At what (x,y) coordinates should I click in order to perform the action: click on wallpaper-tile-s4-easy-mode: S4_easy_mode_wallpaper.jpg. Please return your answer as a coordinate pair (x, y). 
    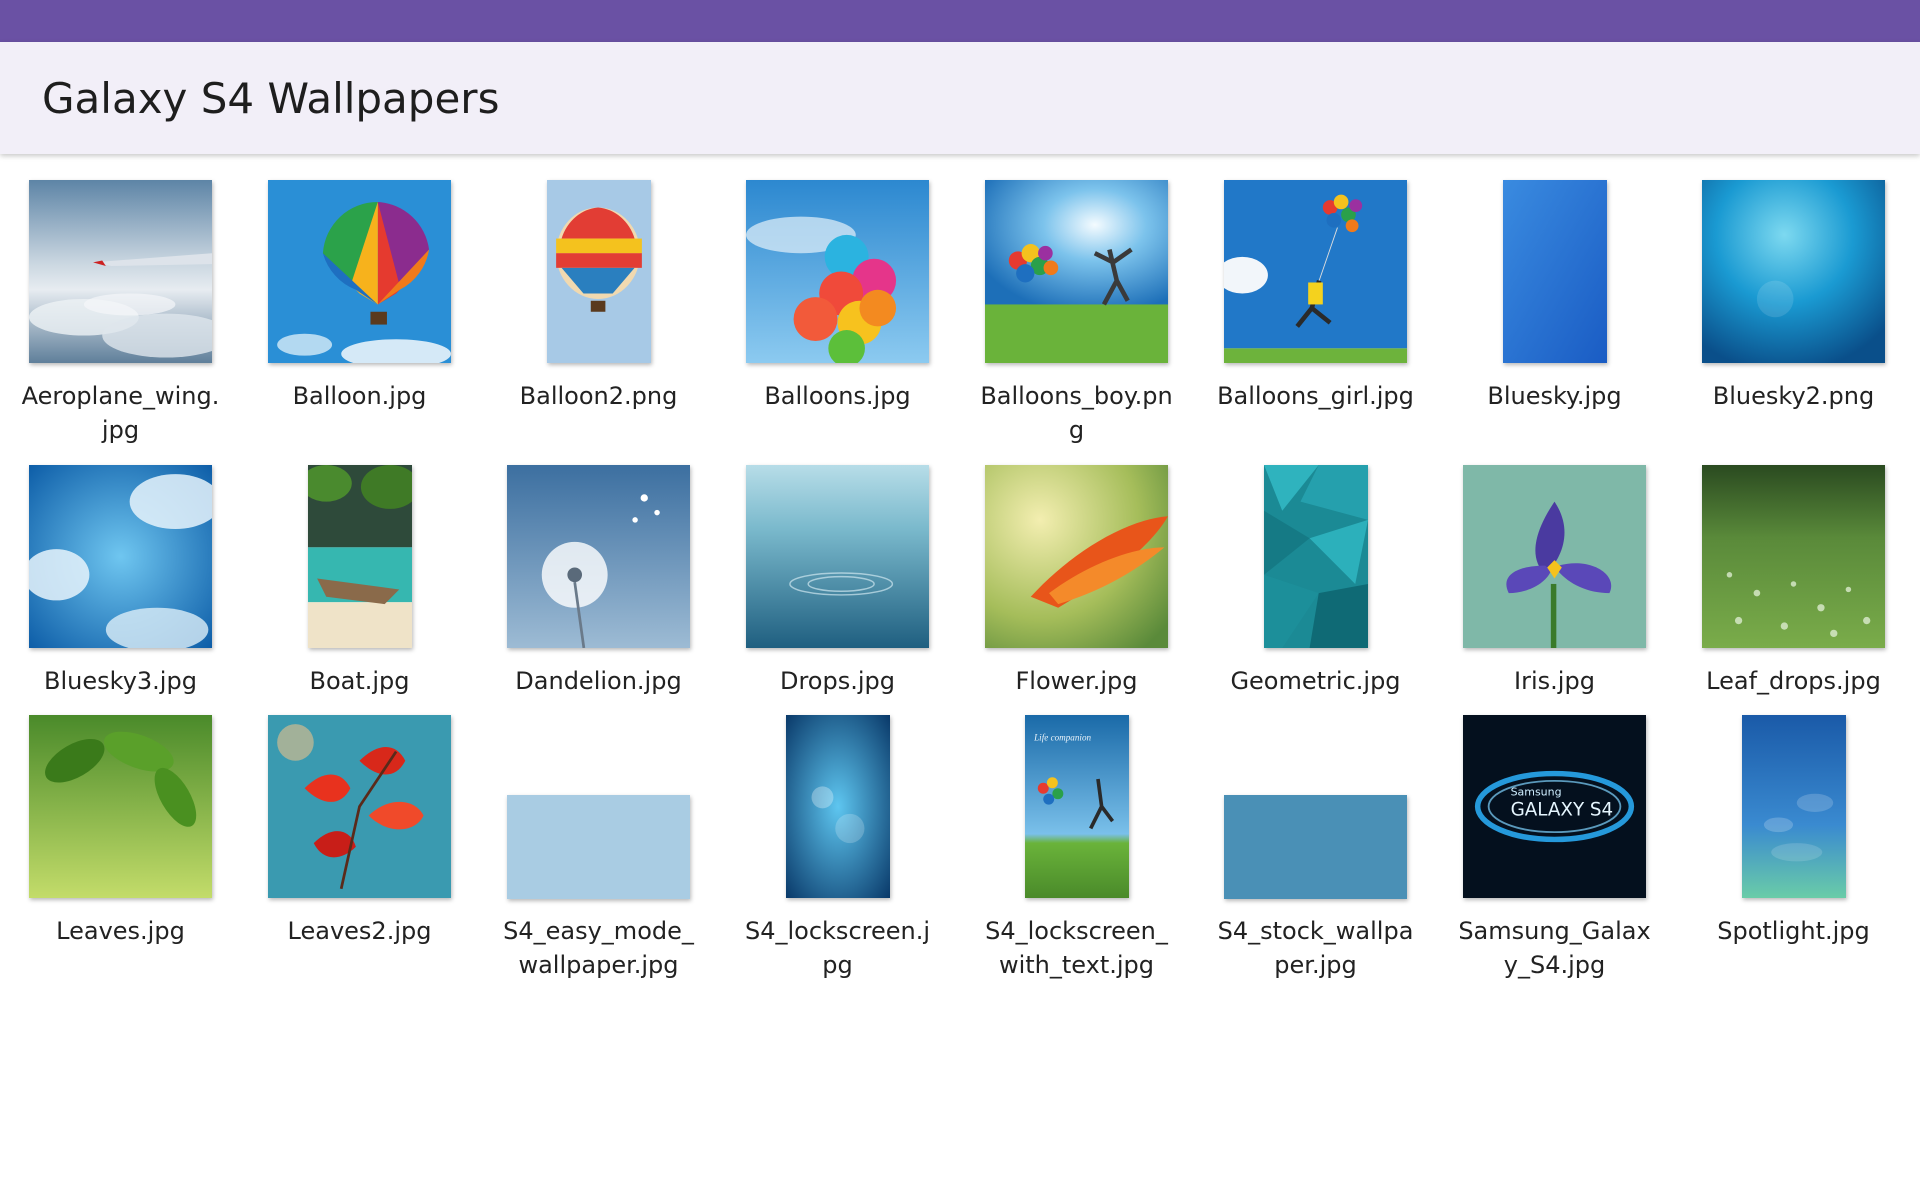
    Looking at the image, I should click on (598, 857).